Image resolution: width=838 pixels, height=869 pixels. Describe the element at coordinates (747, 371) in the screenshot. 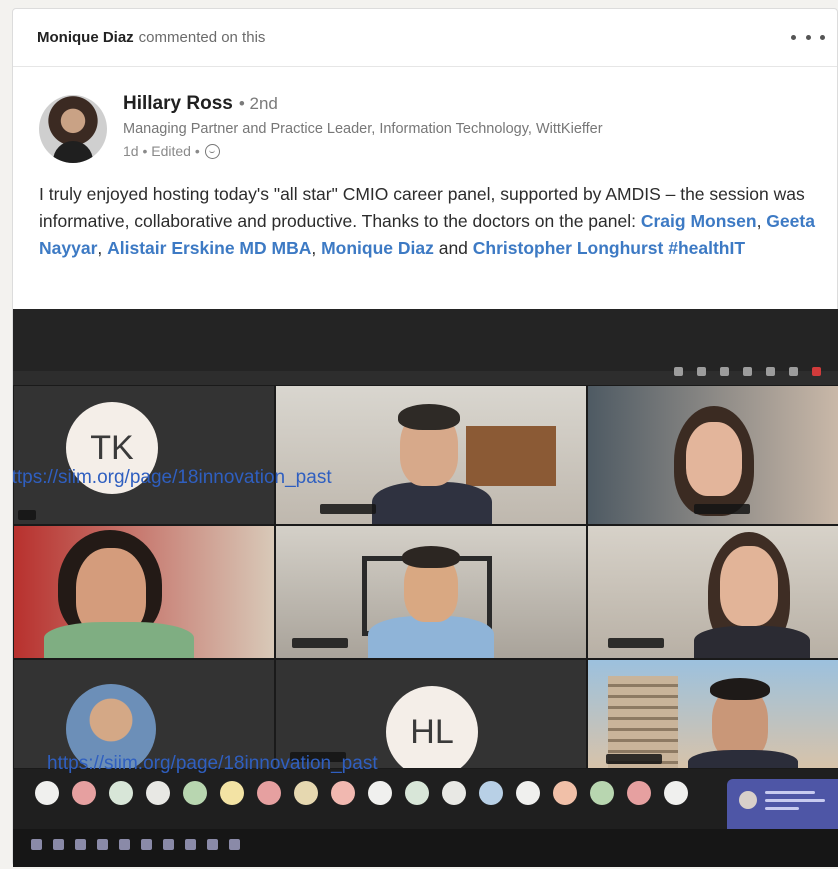

I see `meeting-toolbar` at that location.